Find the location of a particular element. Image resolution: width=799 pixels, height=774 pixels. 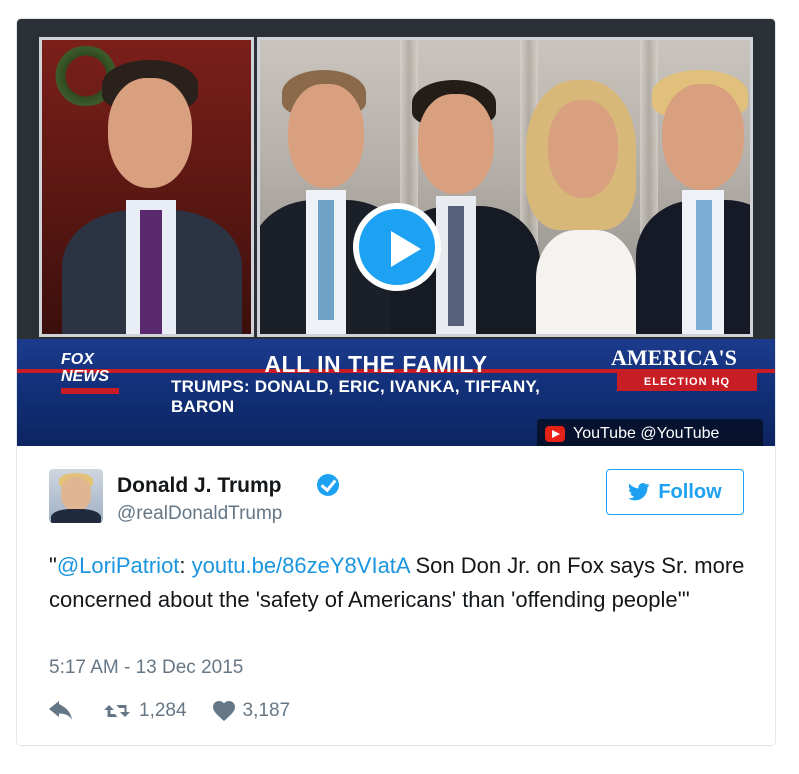

fox-news-logo: FOX NEWS channel is located at coordinates (90, 376).